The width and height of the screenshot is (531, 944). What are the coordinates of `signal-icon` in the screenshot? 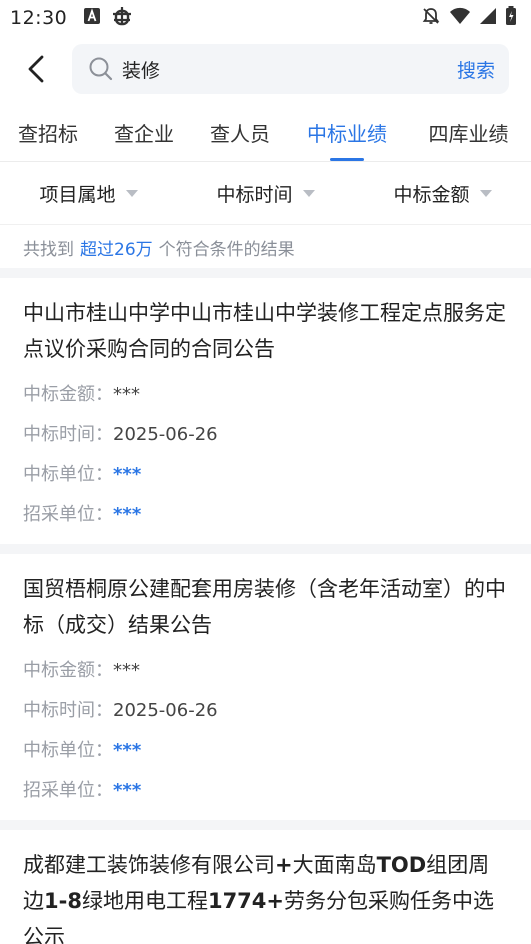 It's located at (488, 18).